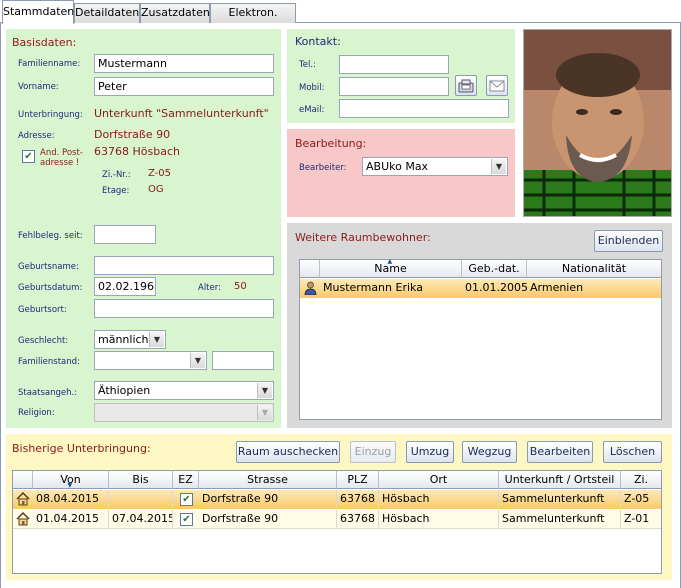 This screenshot has height=588, width=681. Describe the element at coordinates (141, 480) in the screenshot. I see `grid-header-bis: Bis` at that location.